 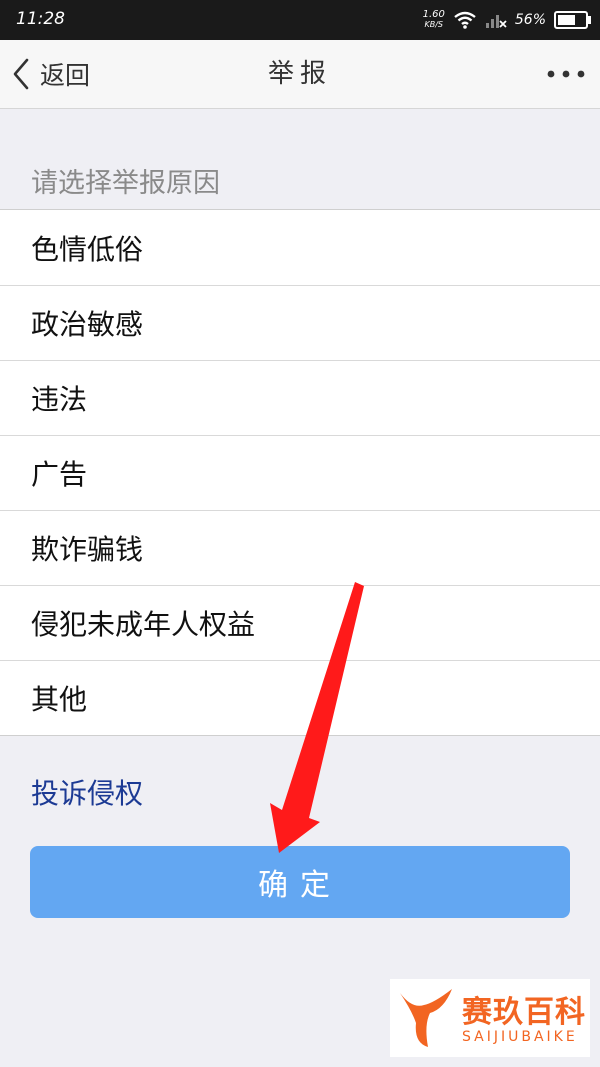 I want to click on section-title: 请选择举报原因, so click(x=125, y=183).